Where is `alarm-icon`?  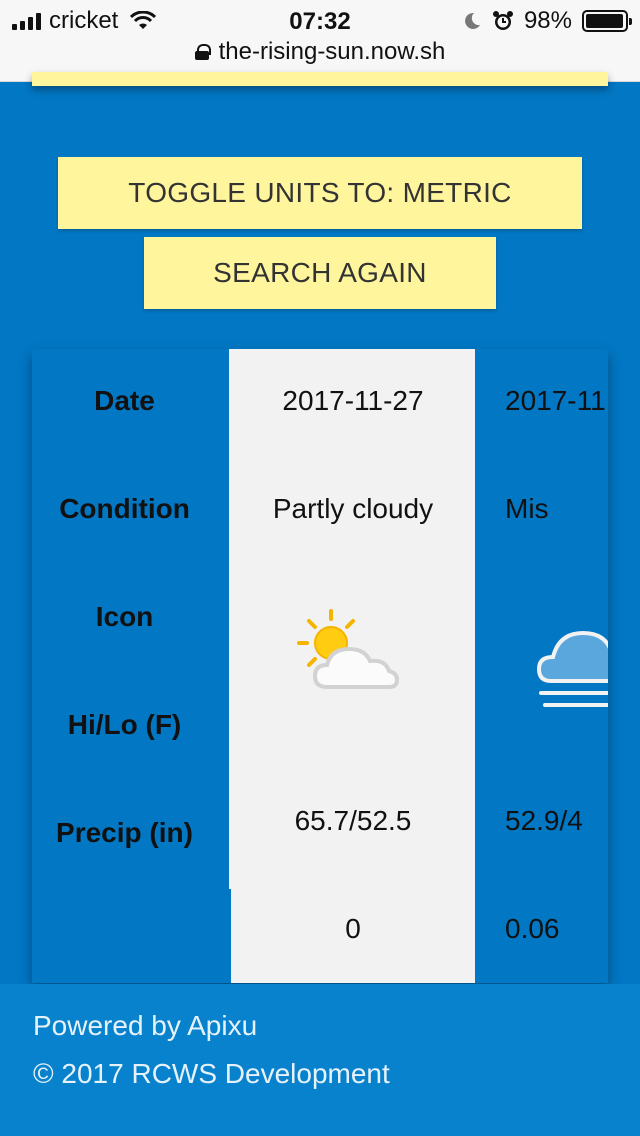 alarm-icon is located at coordinates (502, 20).